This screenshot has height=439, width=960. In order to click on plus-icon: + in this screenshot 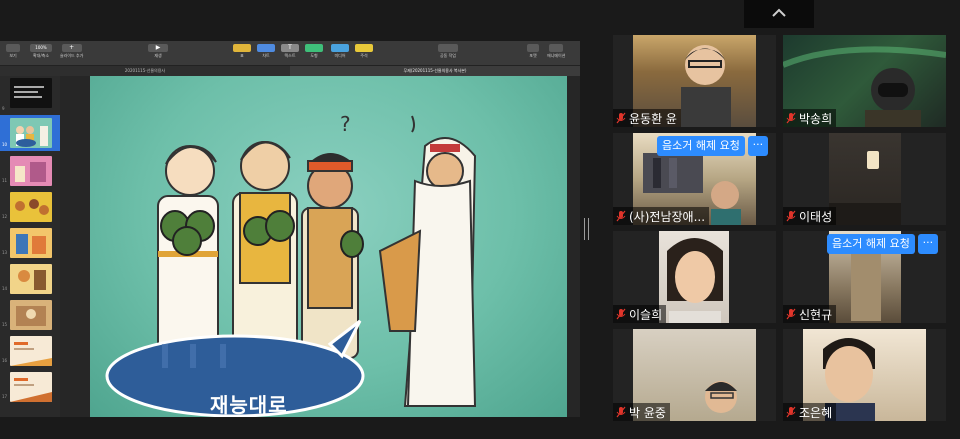, I will do `click(71, 48)`.